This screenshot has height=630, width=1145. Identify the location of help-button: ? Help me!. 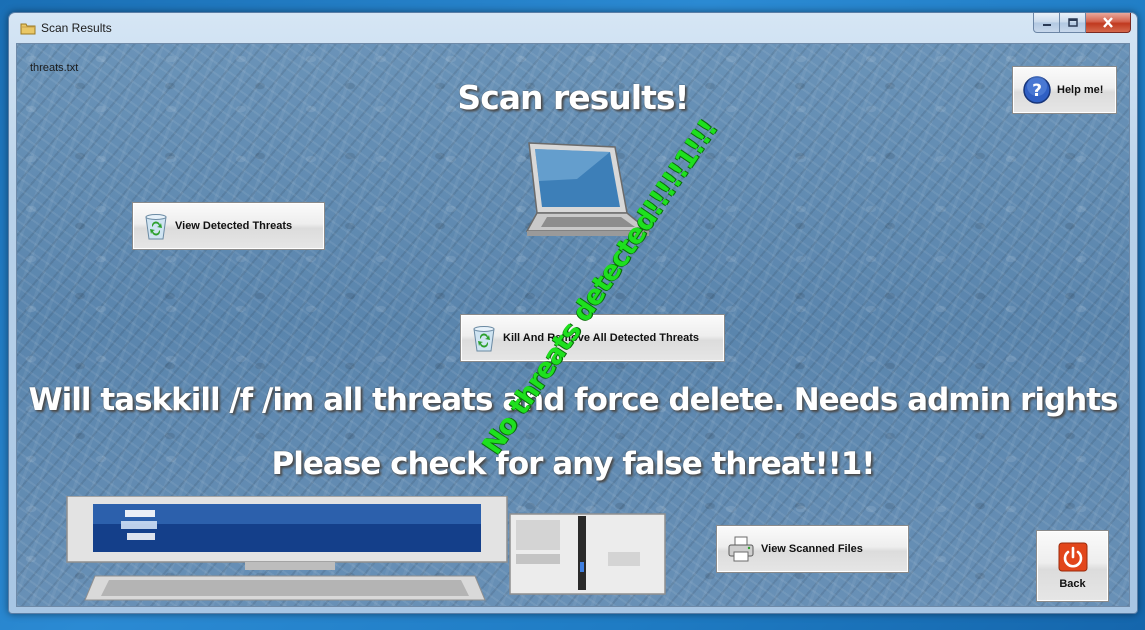
(1064, 90).